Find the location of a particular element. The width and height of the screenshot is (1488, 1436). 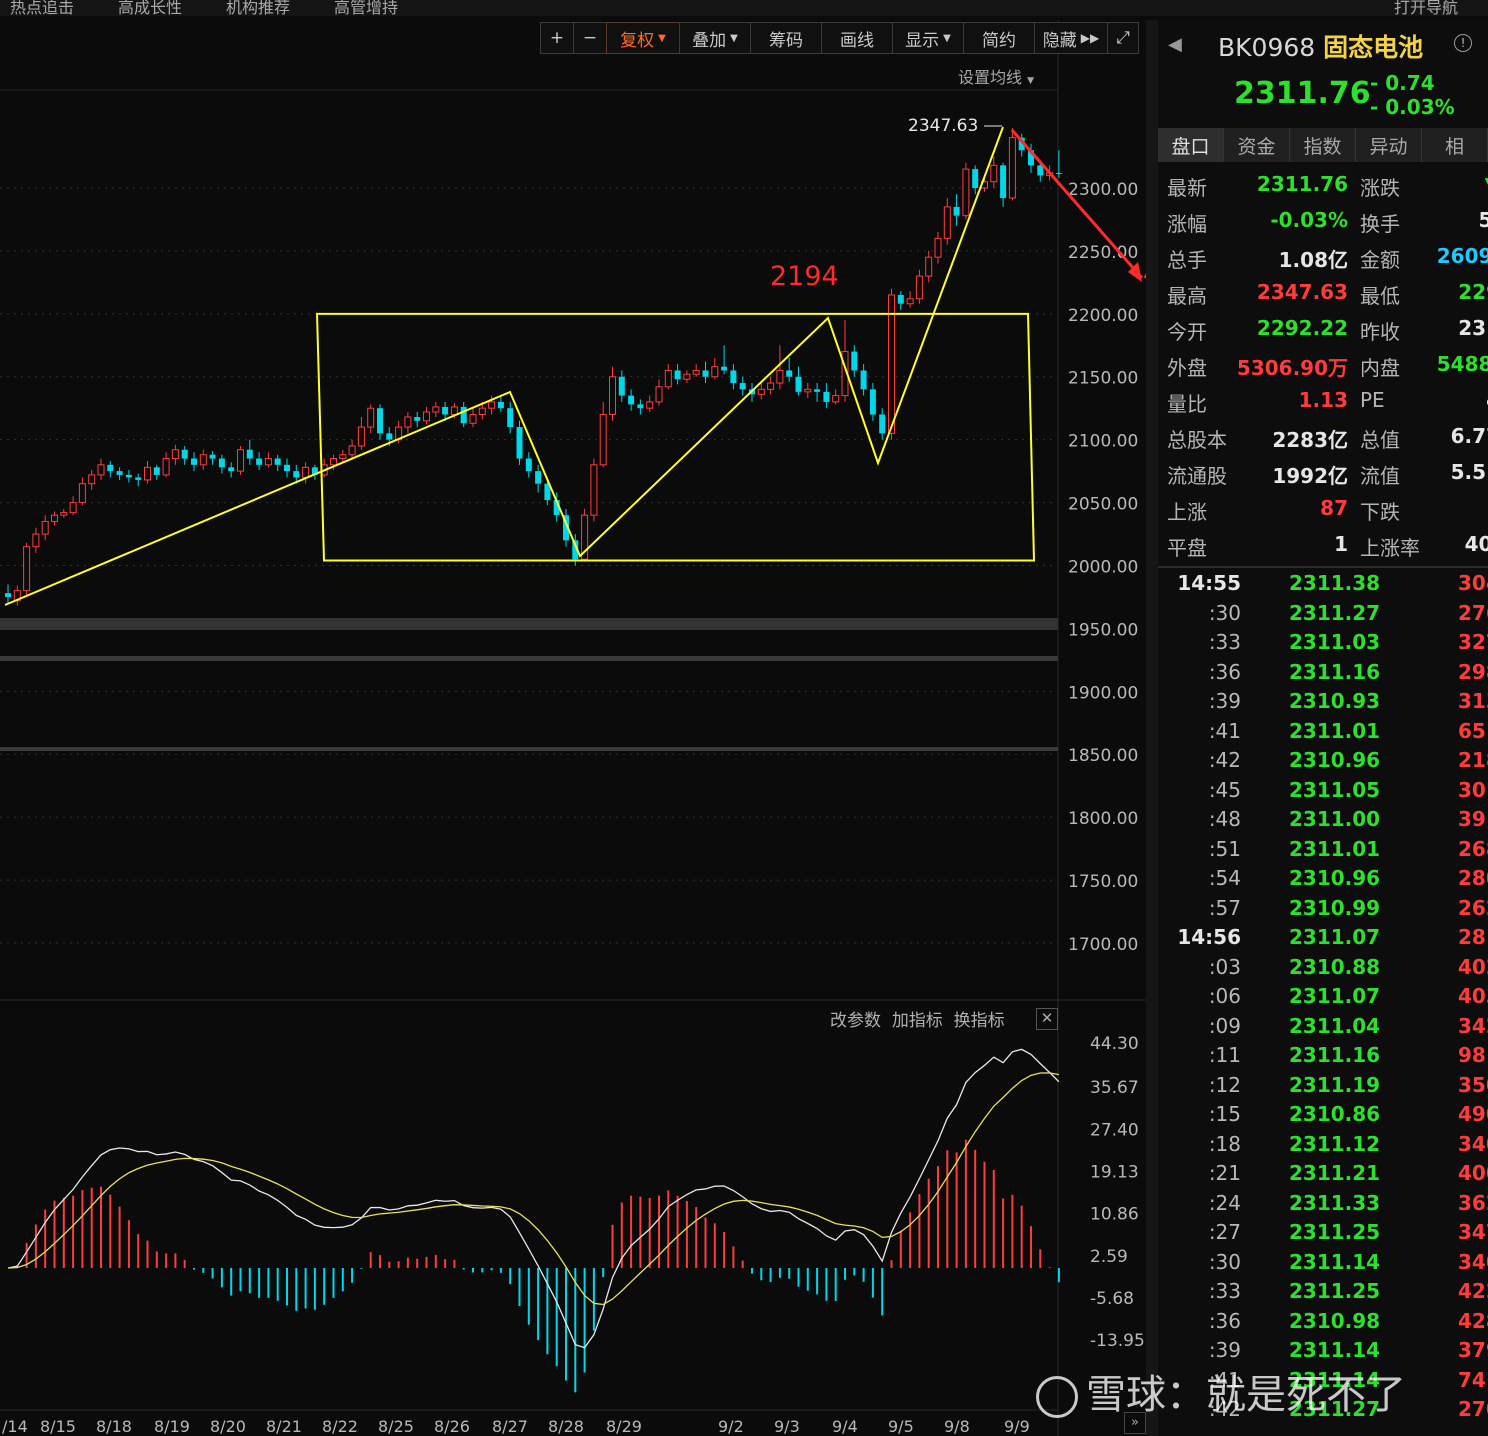

tick-row: :39 2310.93 313 is located at coordinates (1323, 704).